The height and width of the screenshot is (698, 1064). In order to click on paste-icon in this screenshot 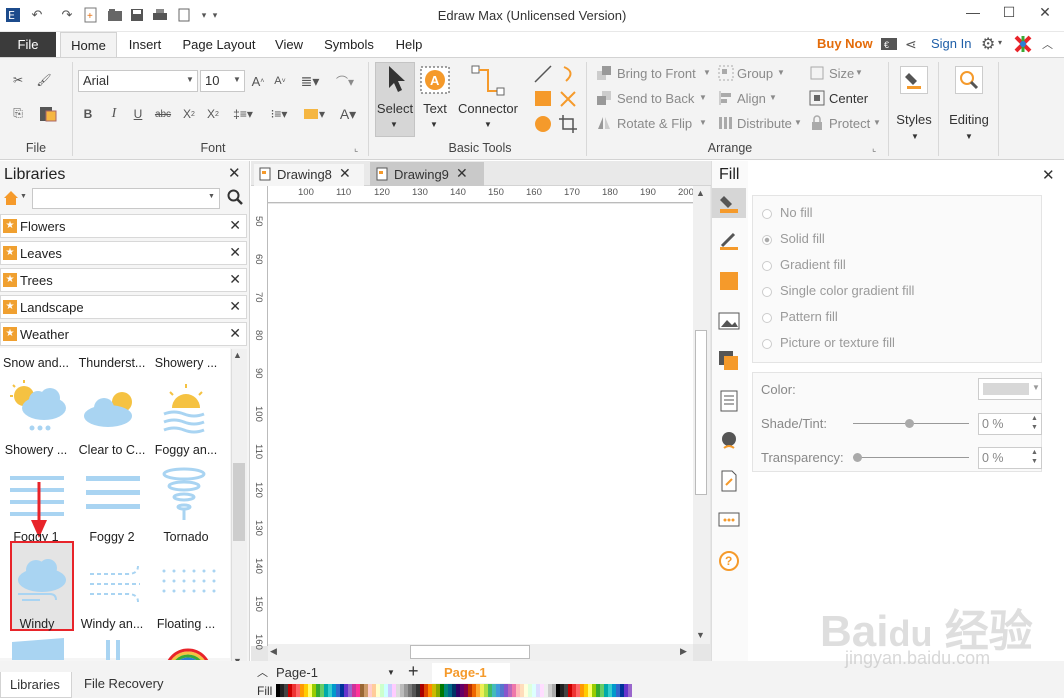, I will do `click(48, 113)`.